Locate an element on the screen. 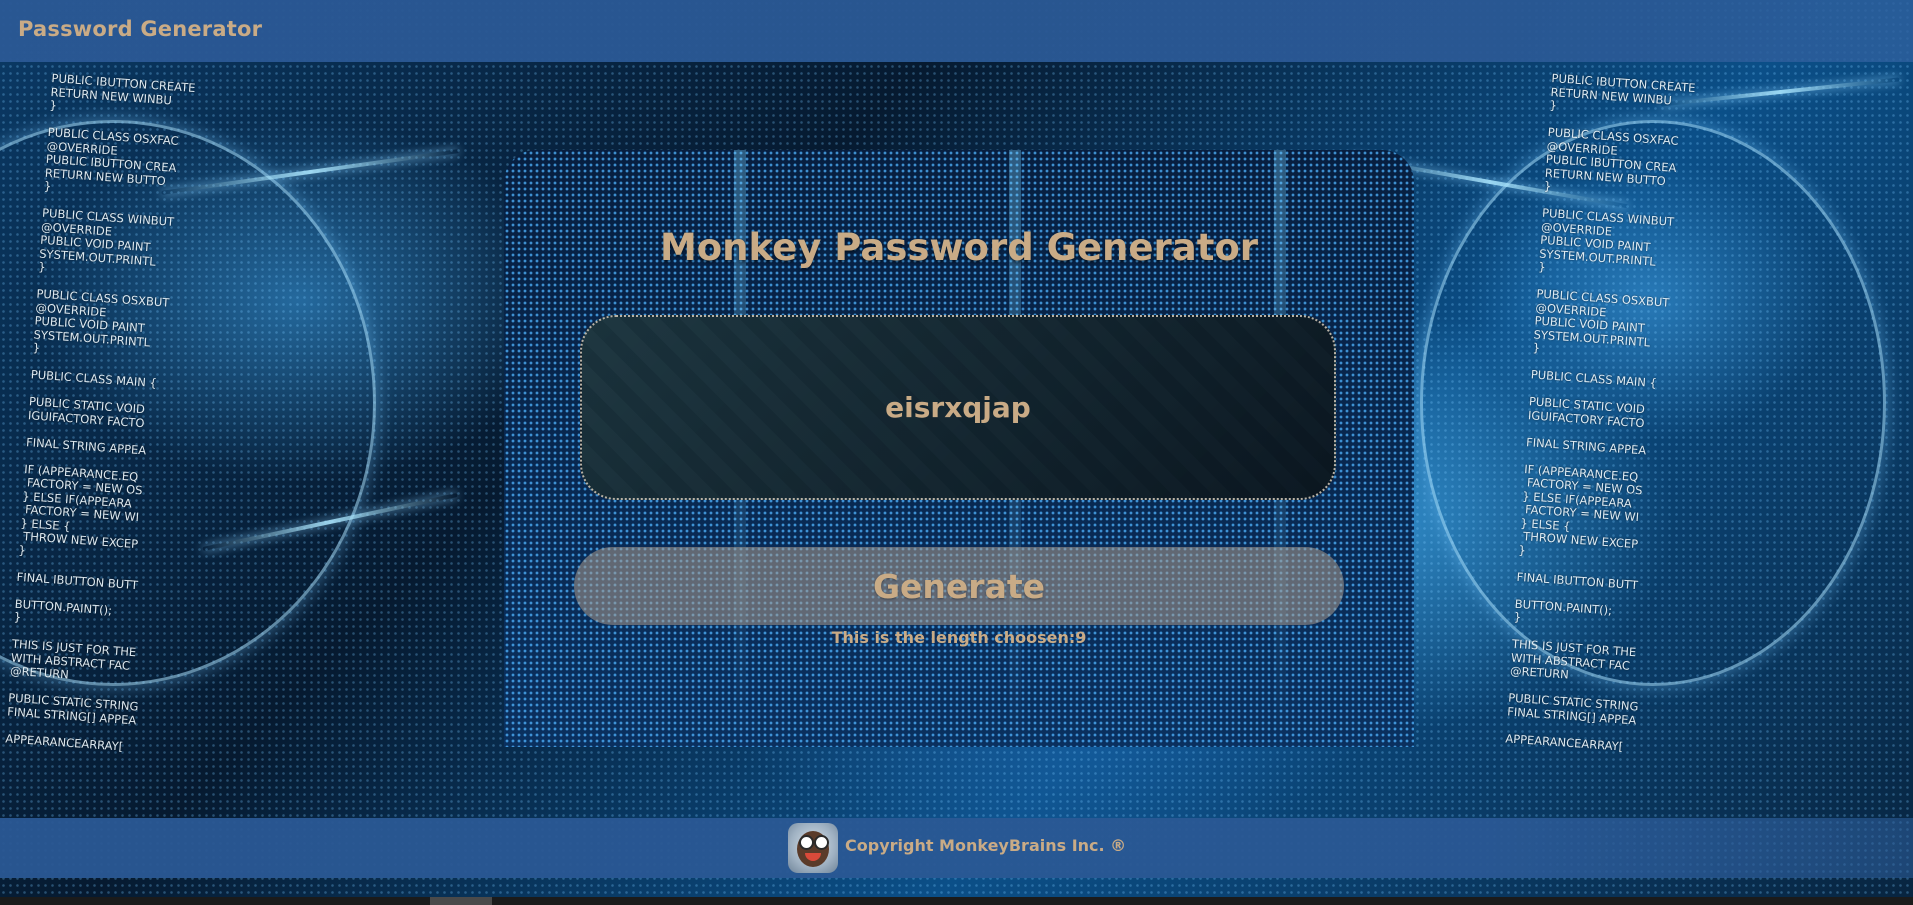  password-output-box: eisrxqjap is located at coordinates (958, 407).